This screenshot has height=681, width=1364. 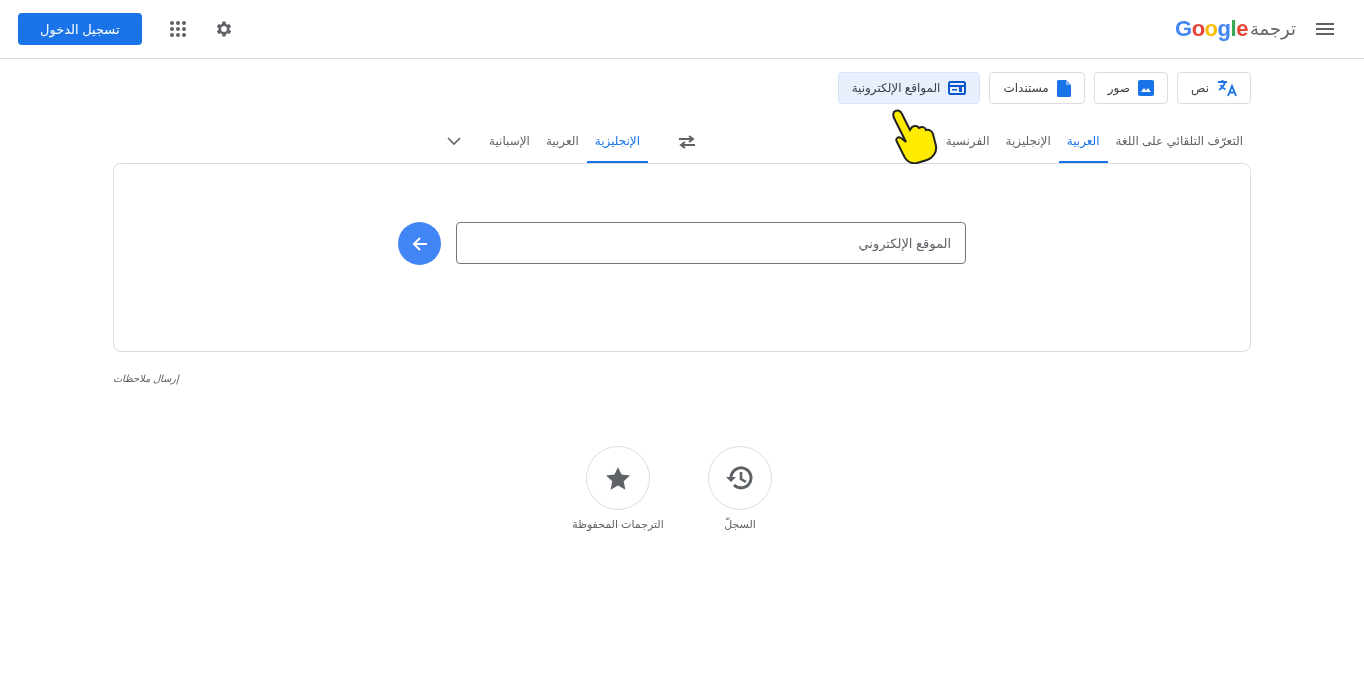 I want to click on apps-grid-icon, so click(x=177, y=29).